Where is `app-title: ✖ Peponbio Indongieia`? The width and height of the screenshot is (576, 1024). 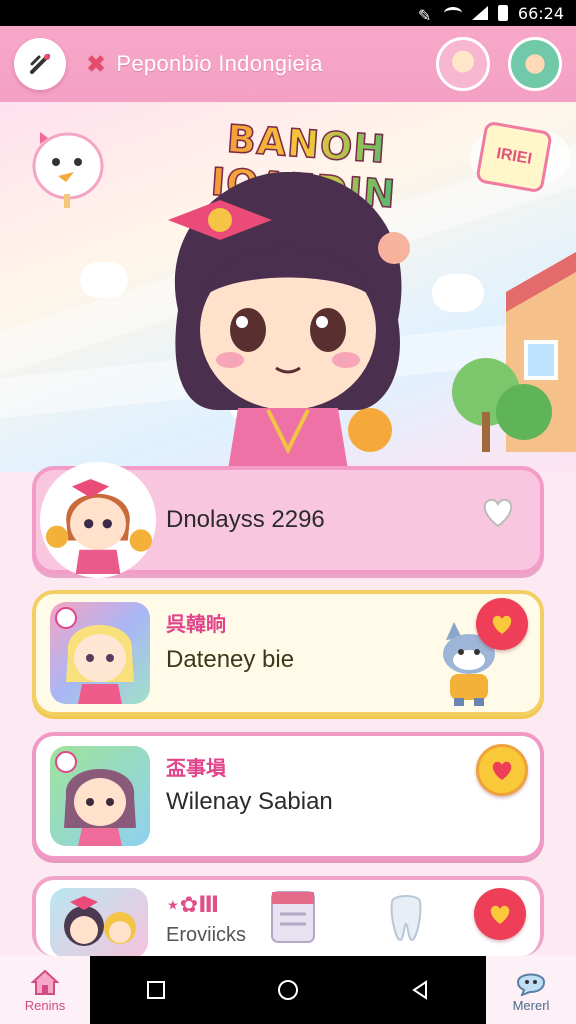 app-title: ✖ Peponbio Indongieia is located at coordinates (204, 64).